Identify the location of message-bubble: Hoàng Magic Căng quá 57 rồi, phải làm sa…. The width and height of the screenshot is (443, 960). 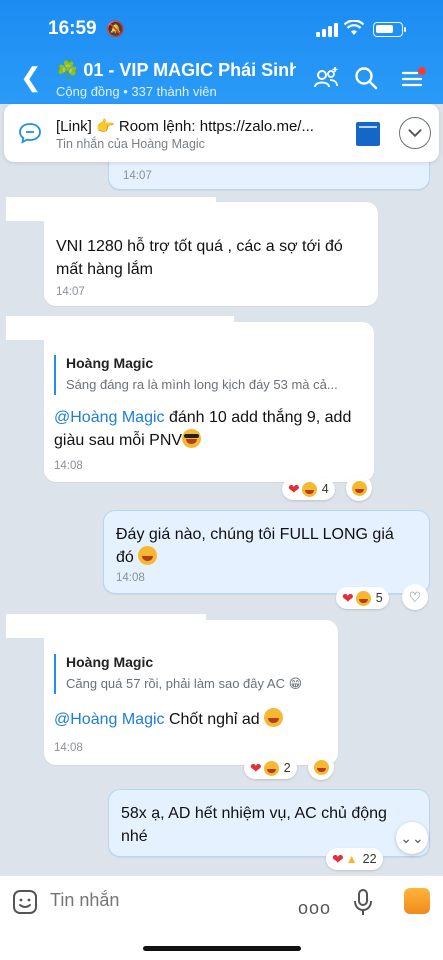
(191, 692).